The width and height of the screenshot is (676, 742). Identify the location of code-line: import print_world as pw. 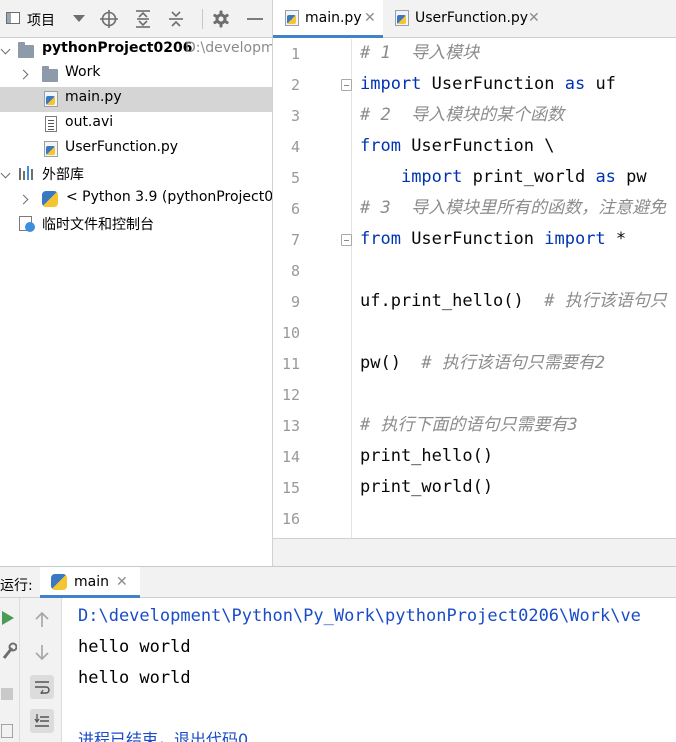
(523, 177).